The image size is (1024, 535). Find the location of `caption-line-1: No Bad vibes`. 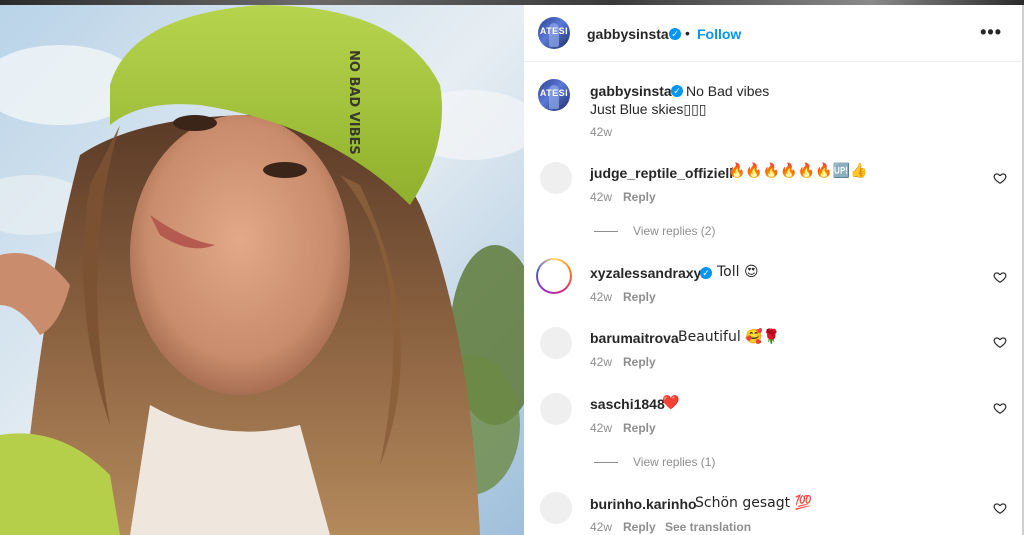

caption-line-1: No Bad vibes is located at coordinates (728, 91).